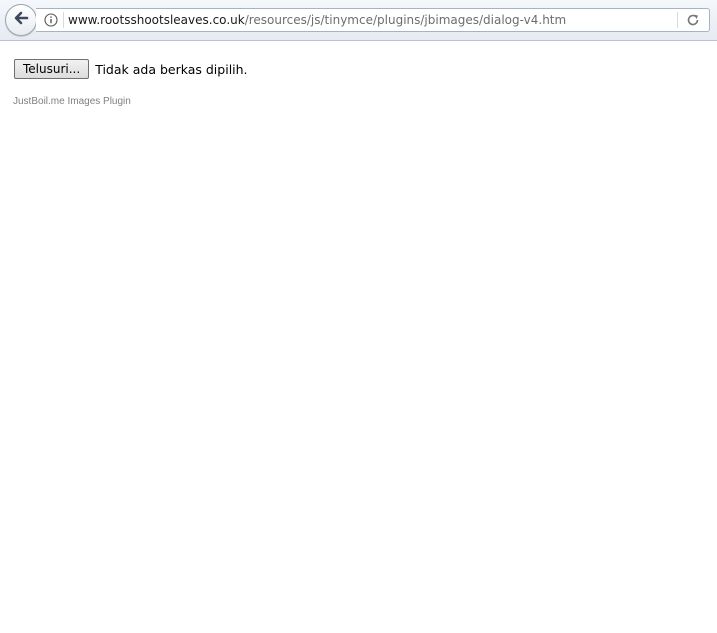 This screenshot has height=633, width=717. I want to click on reload-button, so click(693, 20).